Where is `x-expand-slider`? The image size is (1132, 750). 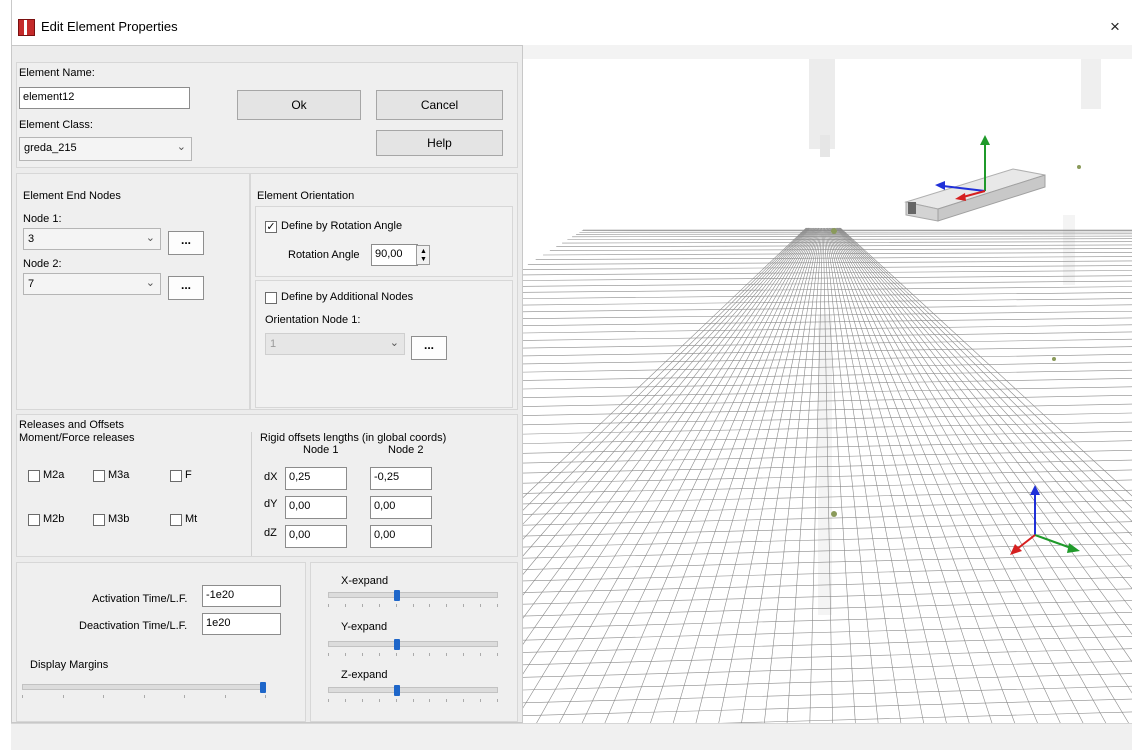
x-expand-slider is located at coordinates (413, 600).